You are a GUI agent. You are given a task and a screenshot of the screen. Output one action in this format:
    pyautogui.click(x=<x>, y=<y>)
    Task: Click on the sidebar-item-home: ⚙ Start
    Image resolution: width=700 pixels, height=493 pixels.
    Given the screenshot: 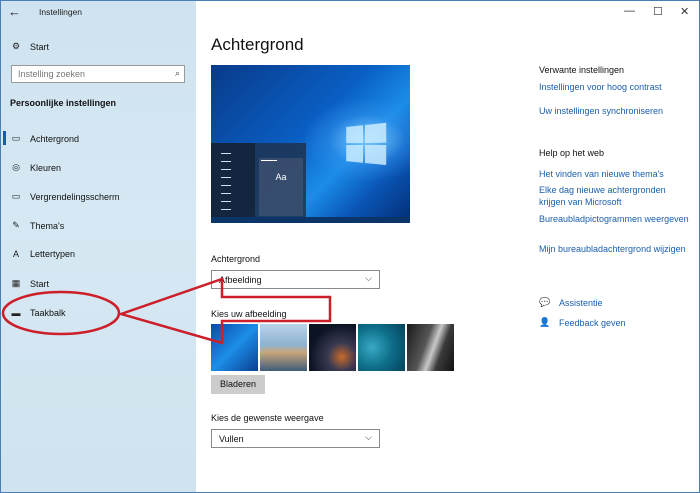 What is the action you would take?
    pyautogui.click(x=29, y=46)
    